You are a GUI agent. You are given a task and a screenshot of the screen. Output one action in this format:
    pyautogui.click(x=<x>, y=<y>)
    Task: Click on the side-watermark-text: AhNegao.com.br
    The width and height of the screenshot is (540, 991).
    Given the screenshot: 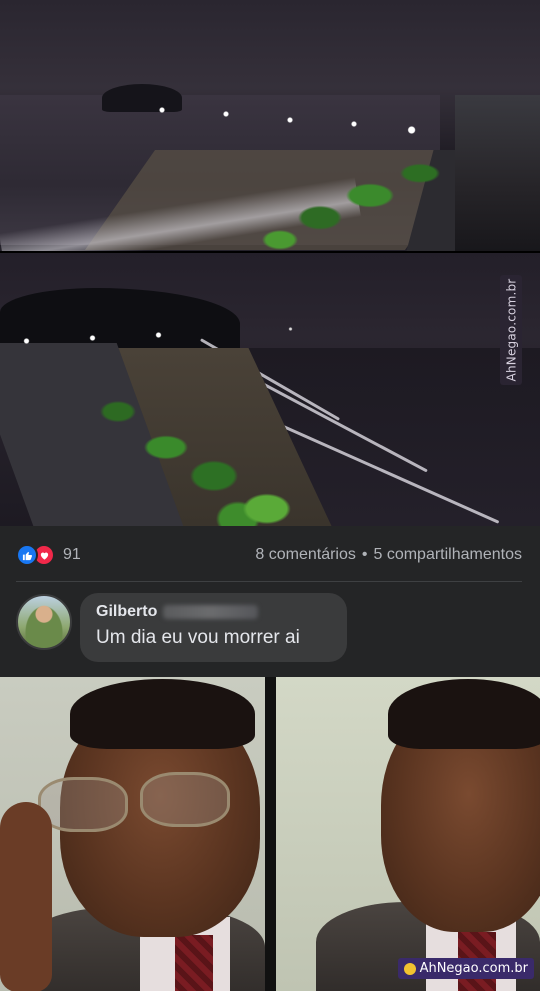 What is the action you would take?
    pyautogui.click(x=511, y=330)
    